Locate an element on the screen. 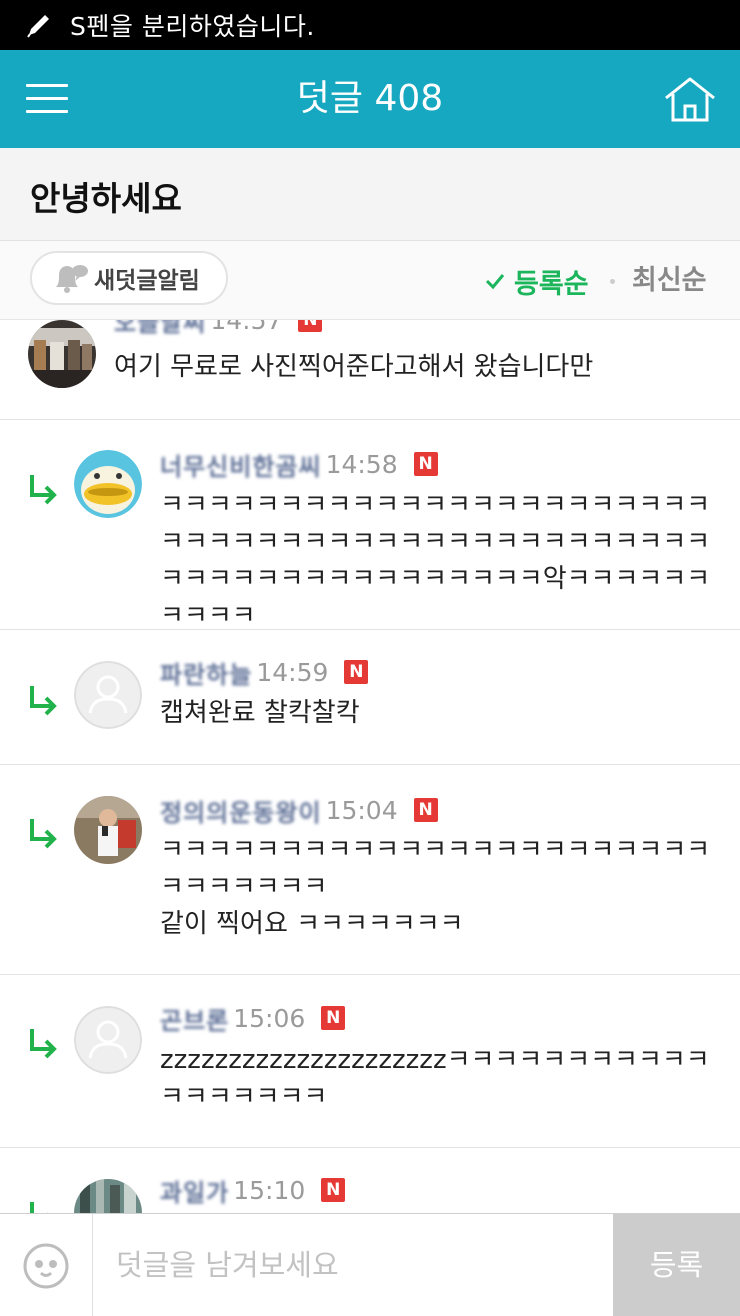  comment-item: 파란하늘 14:59 N 캡쳐완료 찰칵찰칵 is located at coordinates (370, 697).